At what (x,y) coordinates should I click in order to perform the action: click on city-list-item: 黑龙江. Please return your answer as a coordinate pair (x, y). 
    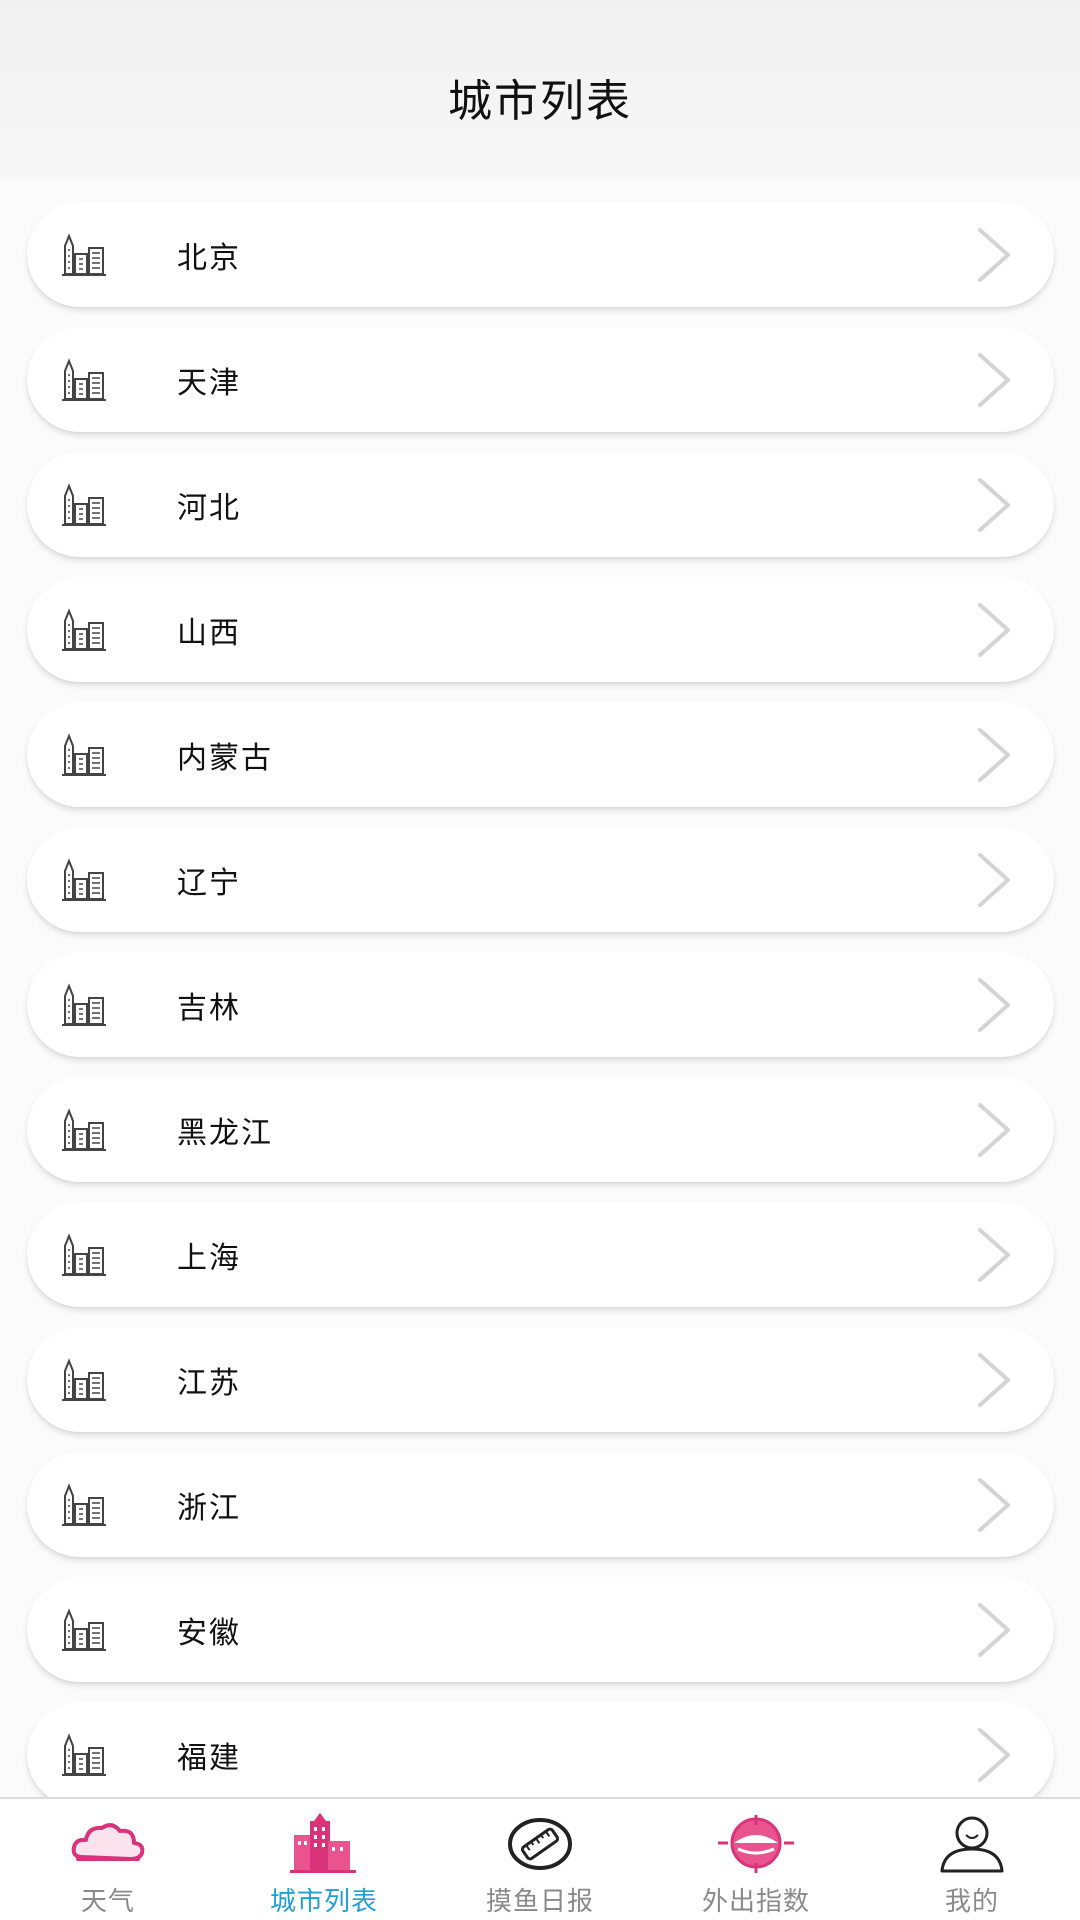
    Looking at the image, I should click on (540, 1129).